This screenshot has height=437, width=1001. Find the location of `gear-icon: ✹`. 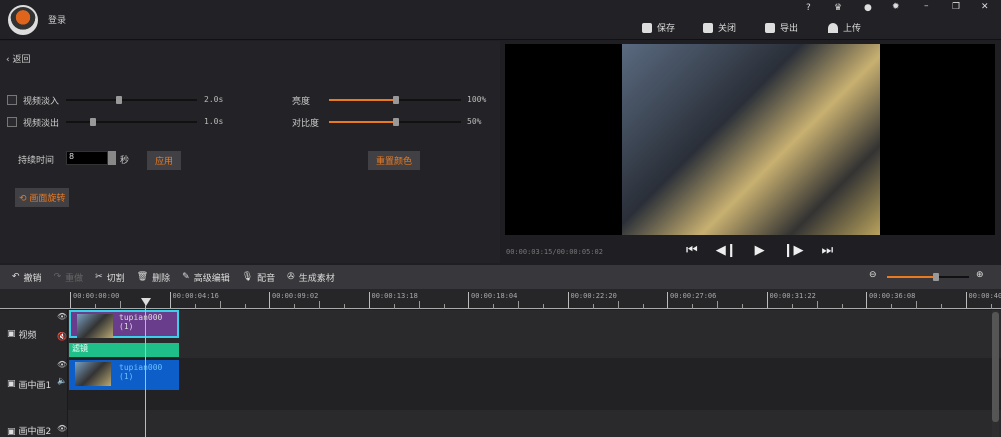

gear-icon: ✹ is located at coordinates (896, 7).